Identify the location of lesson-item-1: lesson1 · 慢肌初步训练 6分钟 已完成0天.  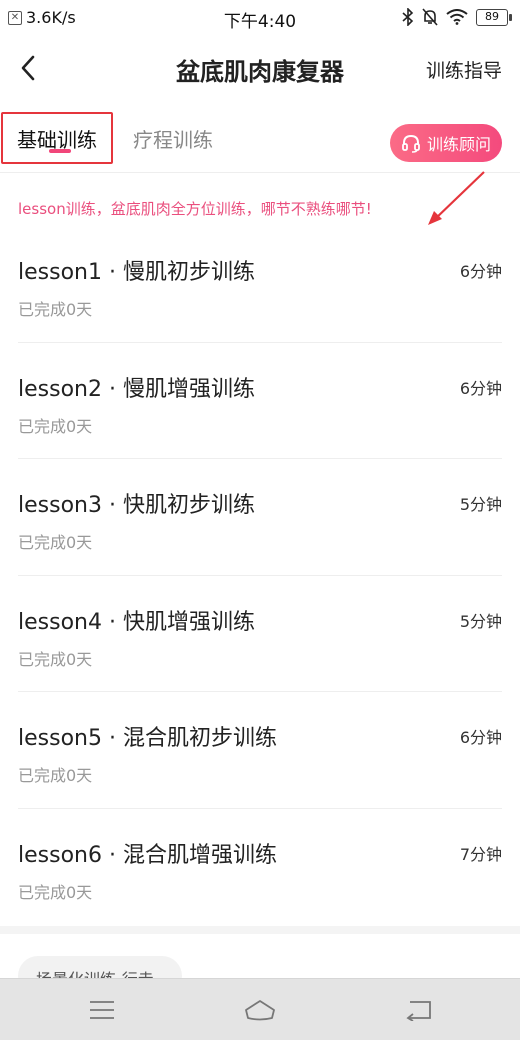
(260, 284).